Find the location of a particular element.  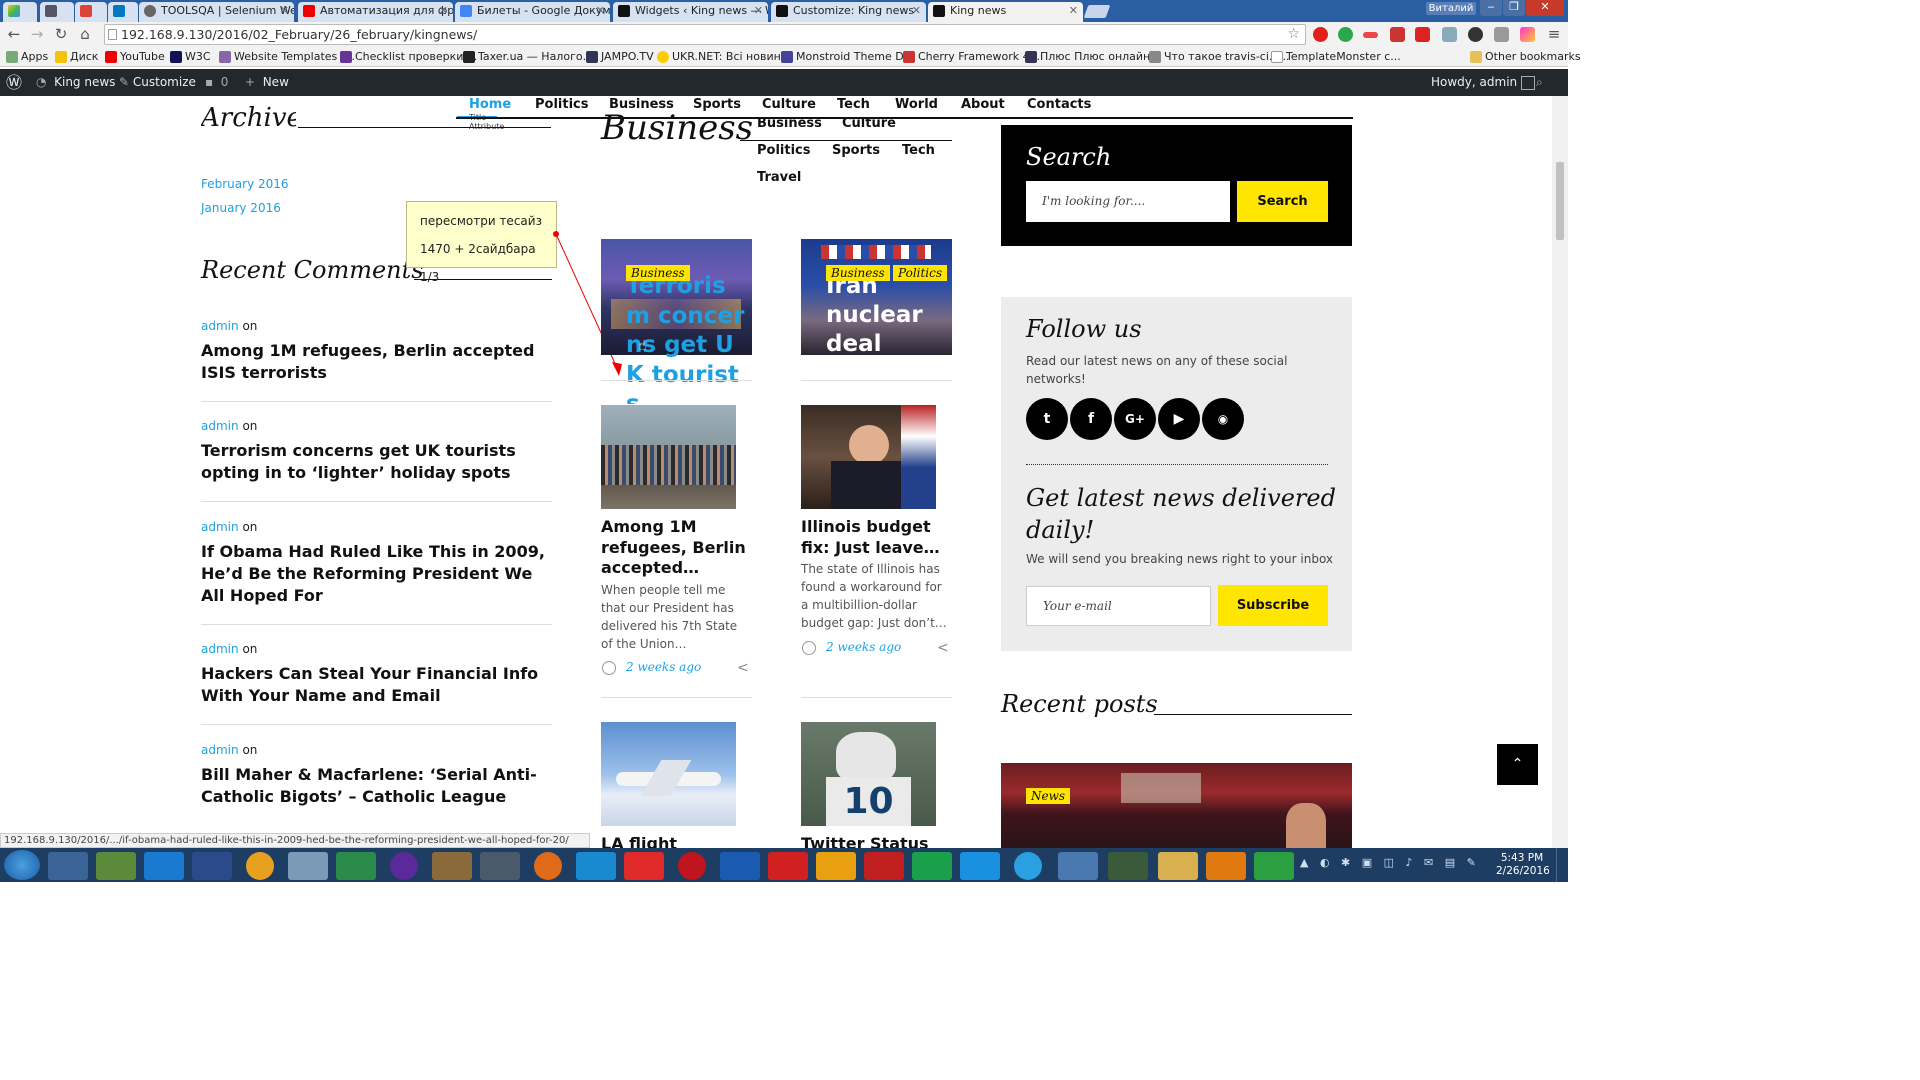

opera-taskbar-icon is located at coordinates (692, 866).